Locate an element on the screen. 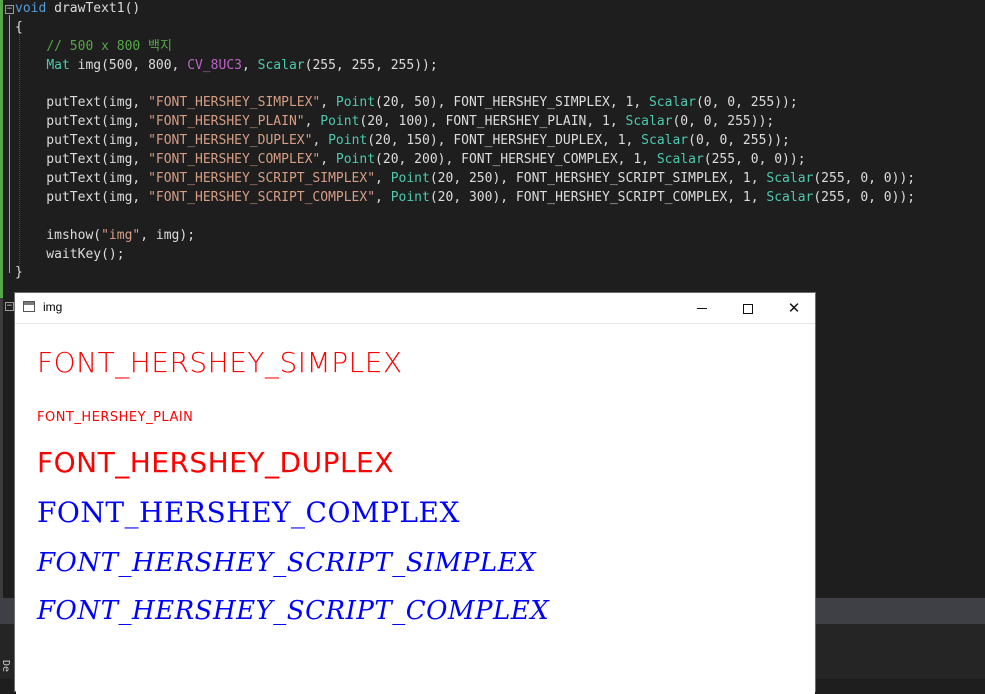  text-hershey-complex: FONT_HERSHEY_COMPLEX is located at coordinates (248, 512).